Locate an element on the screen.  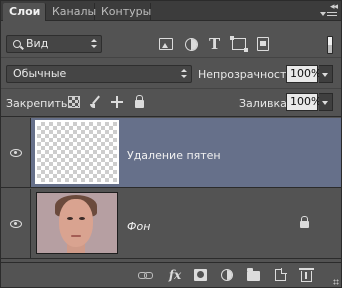
lock-label: Закрепить: is located at coordinates (39, 103).